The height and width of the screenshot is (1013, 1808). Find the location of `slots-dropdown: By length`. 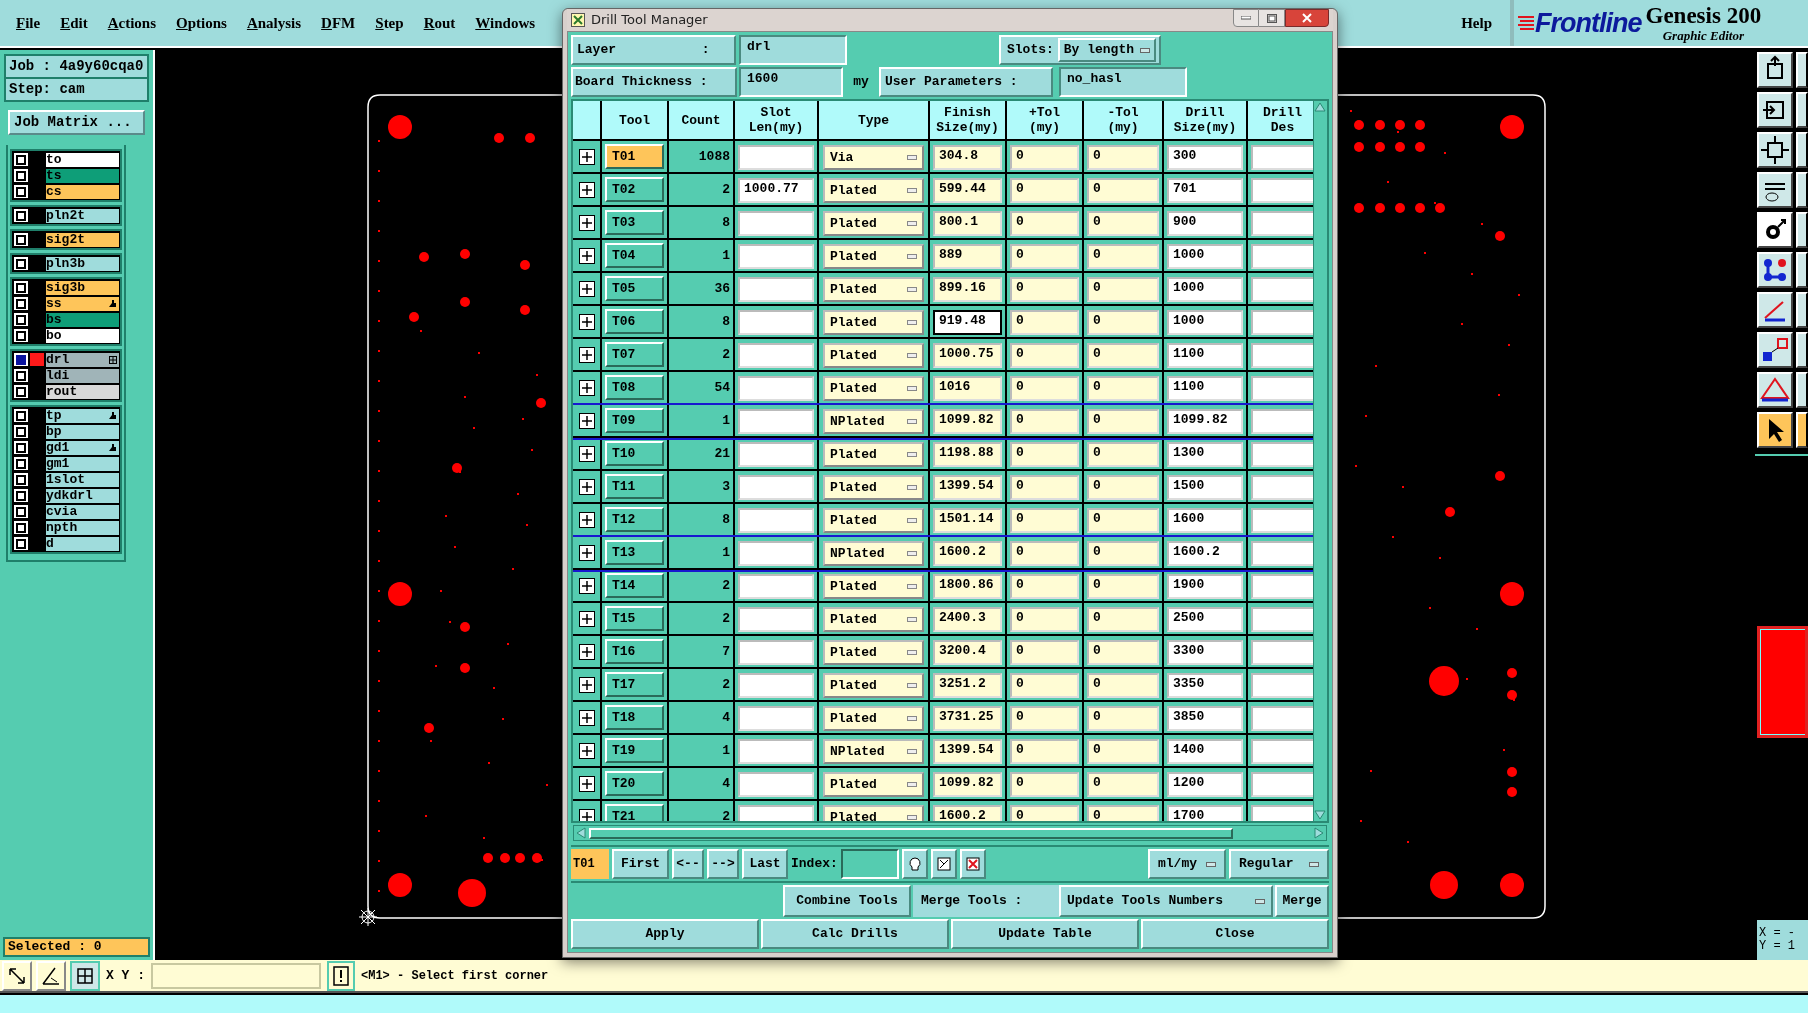

slots-dropdown: By length is located at coordinates (1107, 50).